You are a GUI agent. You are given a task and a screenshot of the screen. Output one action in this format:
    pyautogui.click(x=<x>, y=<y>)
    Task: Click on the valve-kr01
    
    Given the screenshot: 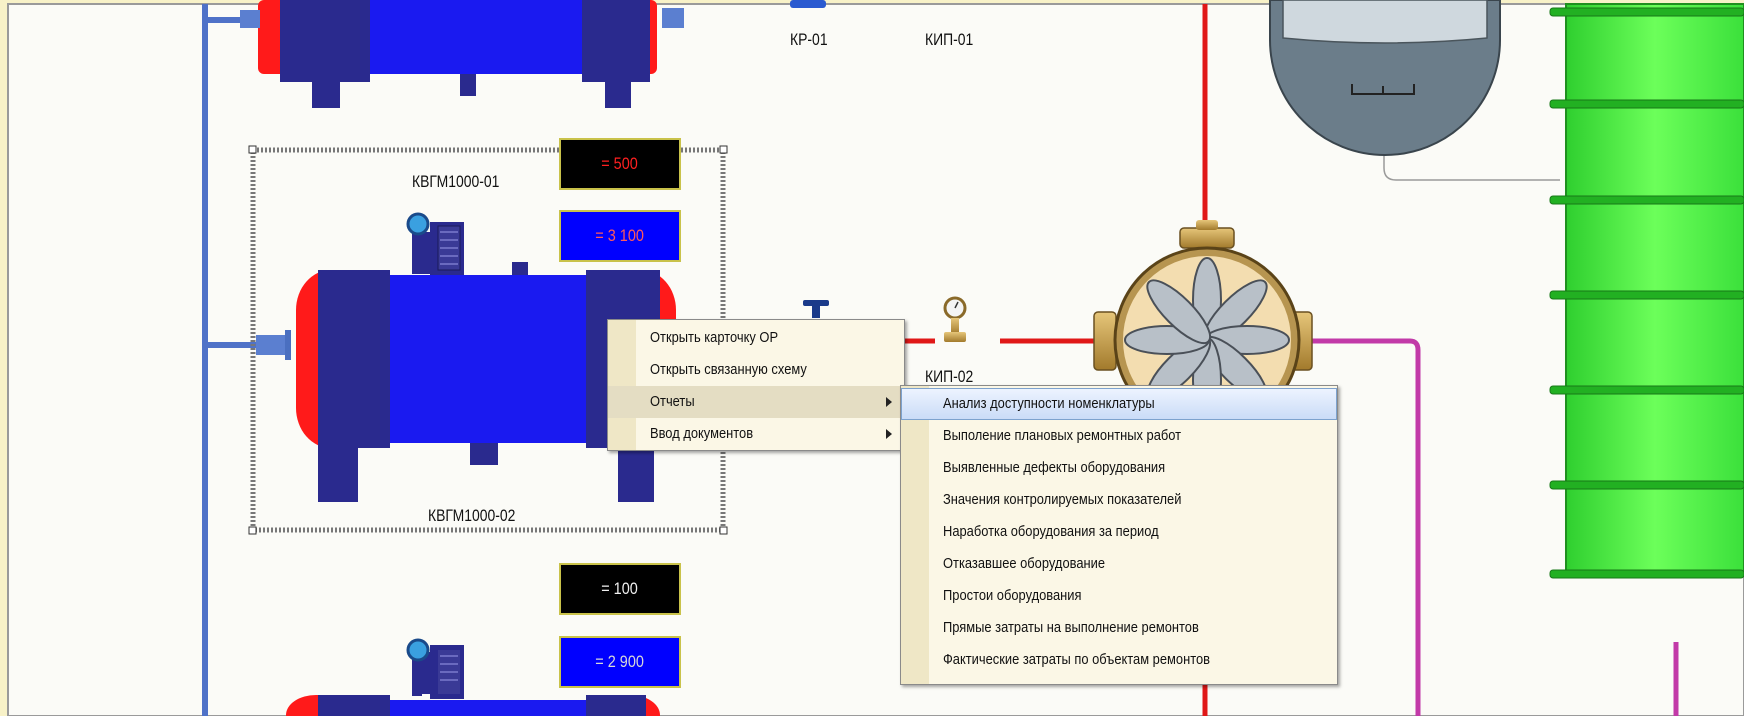 What is the action you would take?
    pyautogui.click(x=808, y=4)
    